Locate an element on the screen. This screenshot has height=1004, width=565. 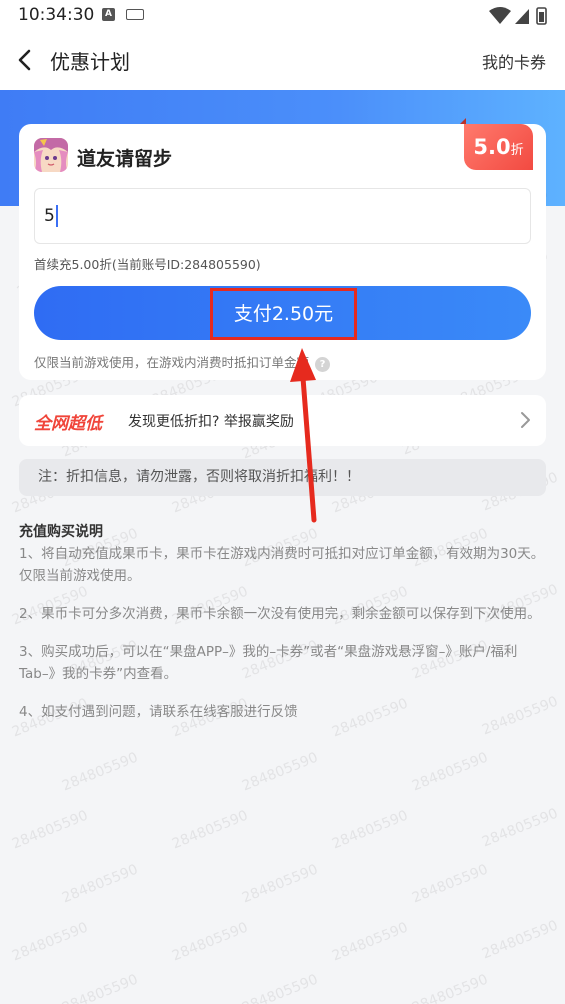
promo-text: 发现更低折扣? 举报赢奖励 is located at coordinates (211, 422).